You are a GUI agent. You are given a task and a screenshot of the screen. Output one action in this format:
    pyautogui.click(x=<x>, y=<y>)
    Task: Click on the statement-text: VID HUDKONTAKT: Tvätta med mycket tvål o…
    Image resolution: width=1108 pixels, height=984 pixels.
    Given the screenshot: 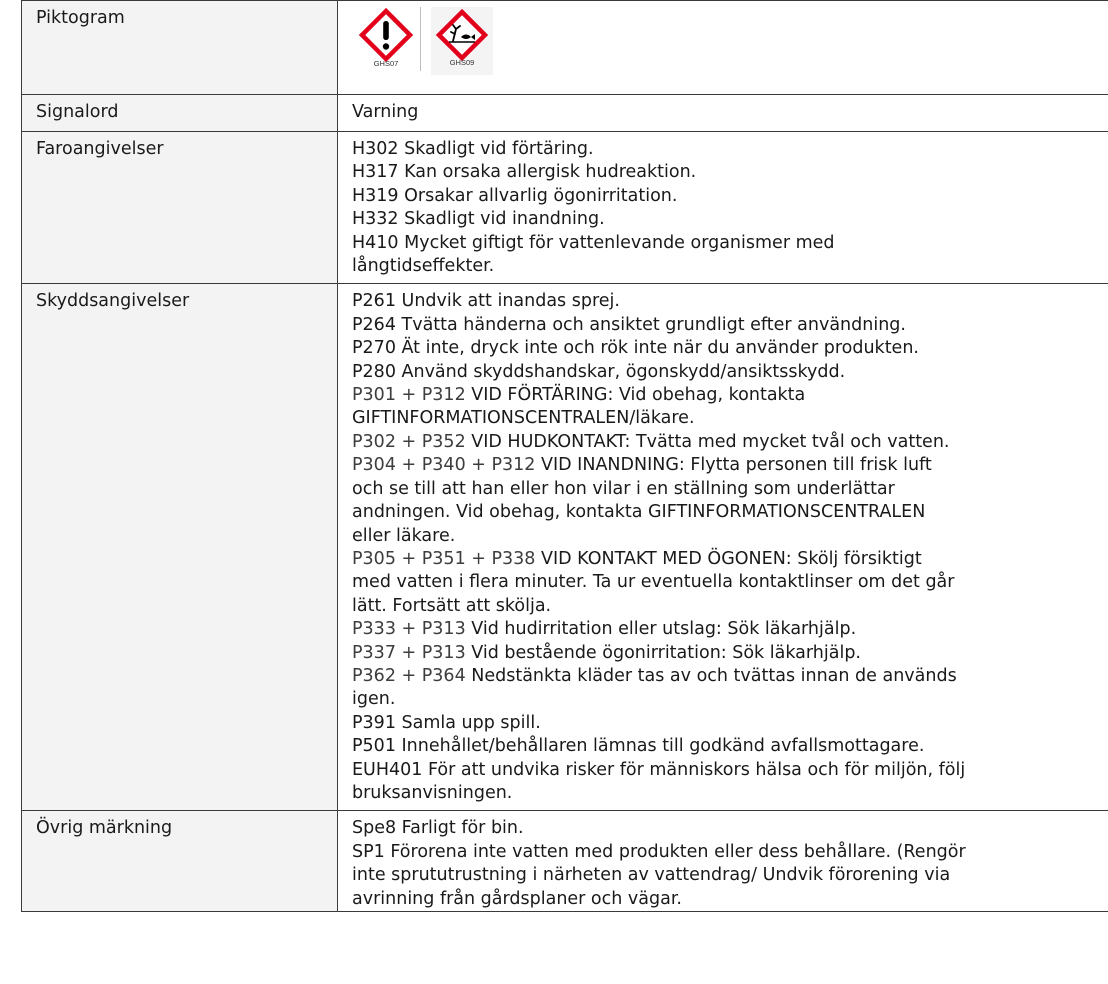 What is the action you would take?
    pyautogui.click(x=707, y=441)
    